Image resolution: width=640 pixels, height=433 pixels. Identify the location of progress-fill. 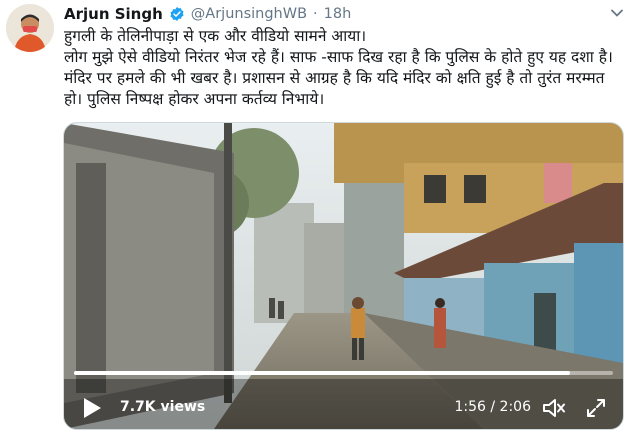
(322, 373).